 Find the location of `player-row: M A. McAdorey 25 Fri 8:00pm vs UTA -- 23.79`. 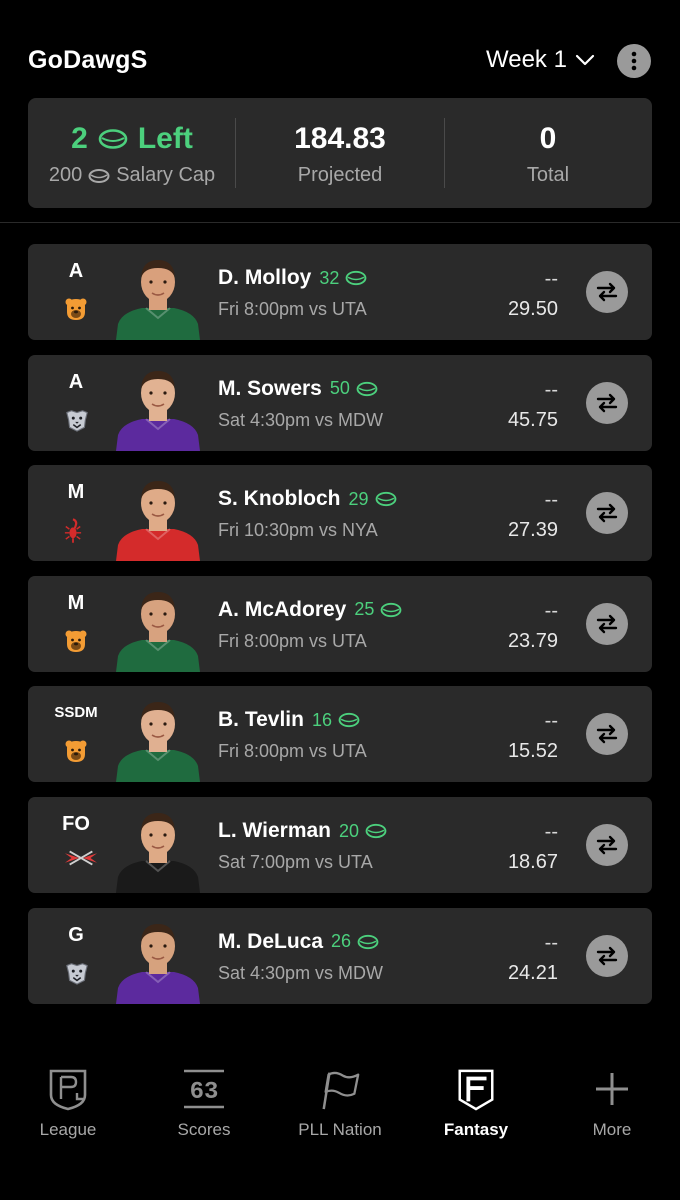

player-row: M A. McAdorey 25 Fri 8:00pm vs UTA -- 23.79 is located at coordinates (340, 623).